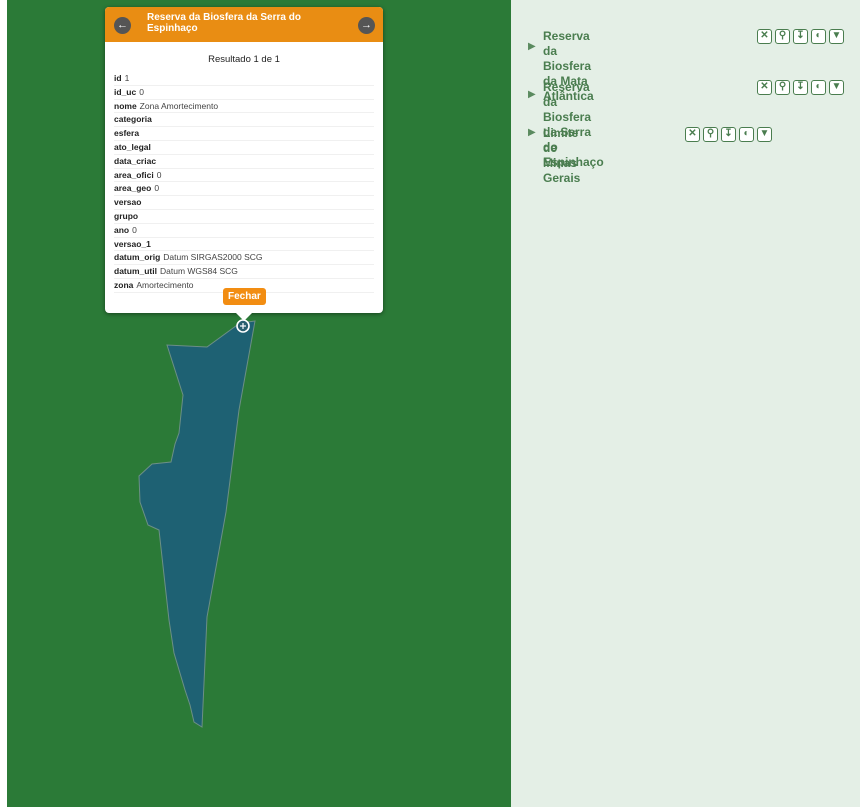 The height and width of the screenshot is (807, 860). I want to click on attribute-row: ano 0, so click(244, 231).